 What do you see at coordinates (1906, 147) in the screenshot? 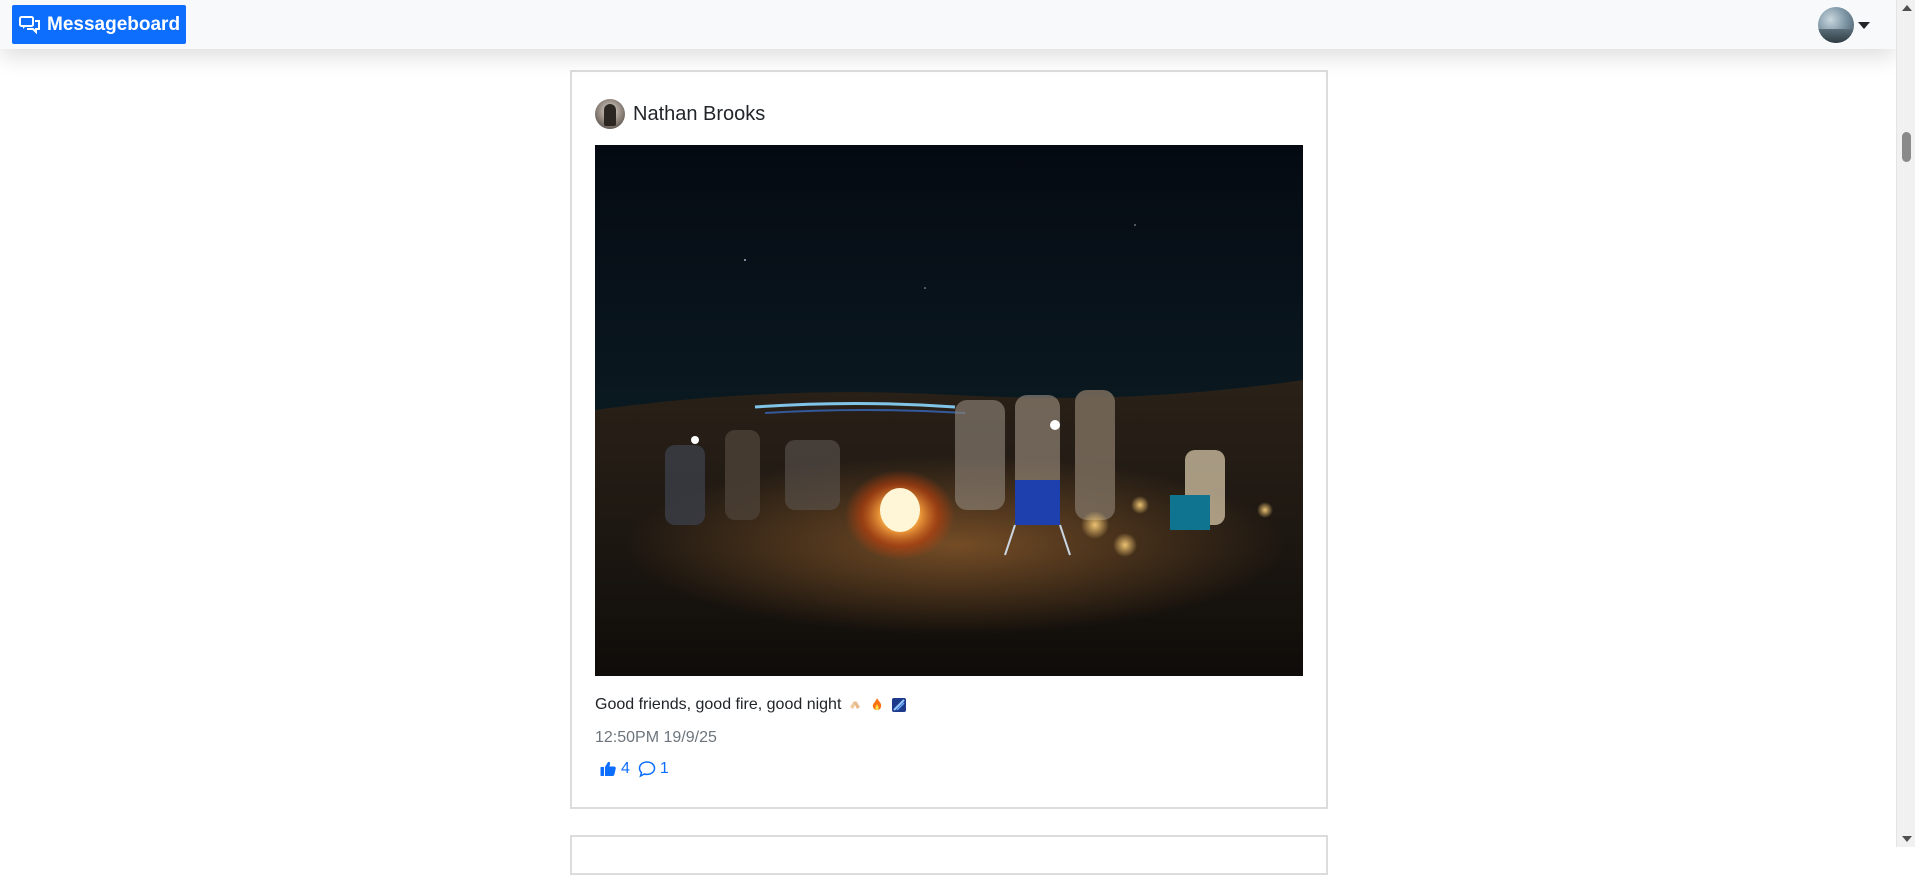
I see `scroll-thumb` at bounding box center [1906, 147].